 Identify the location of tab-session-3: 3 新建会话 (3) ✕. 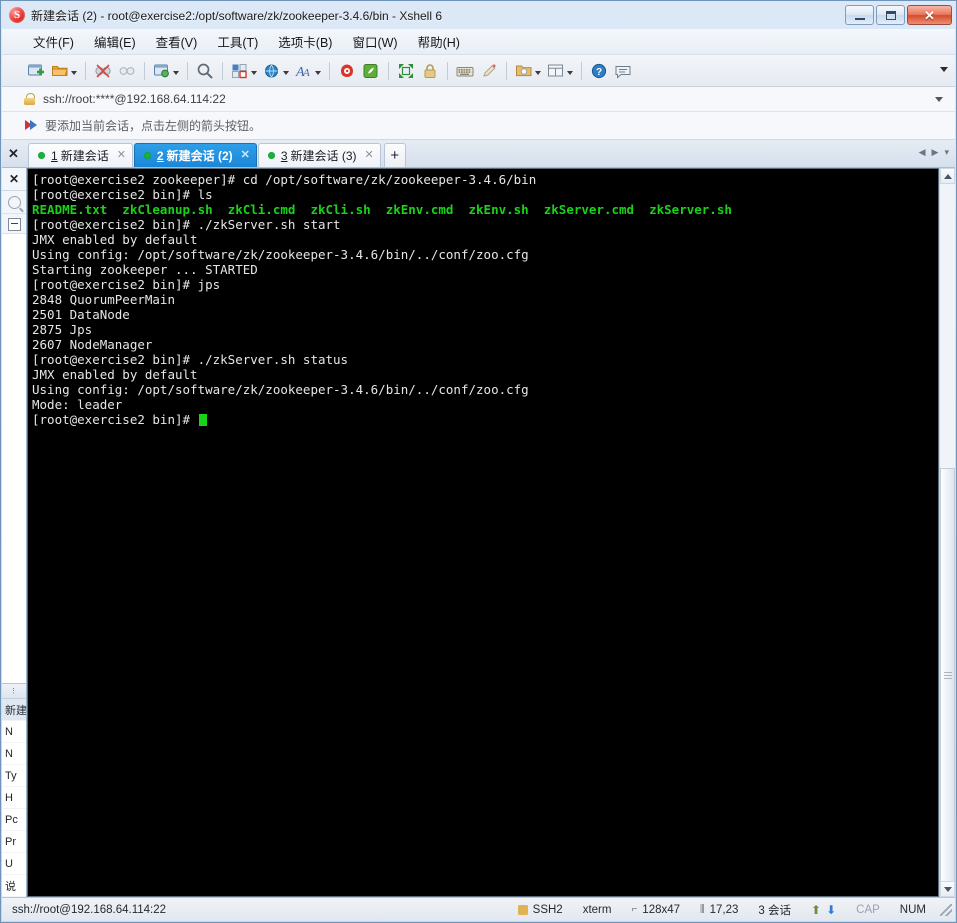
(319, 155).